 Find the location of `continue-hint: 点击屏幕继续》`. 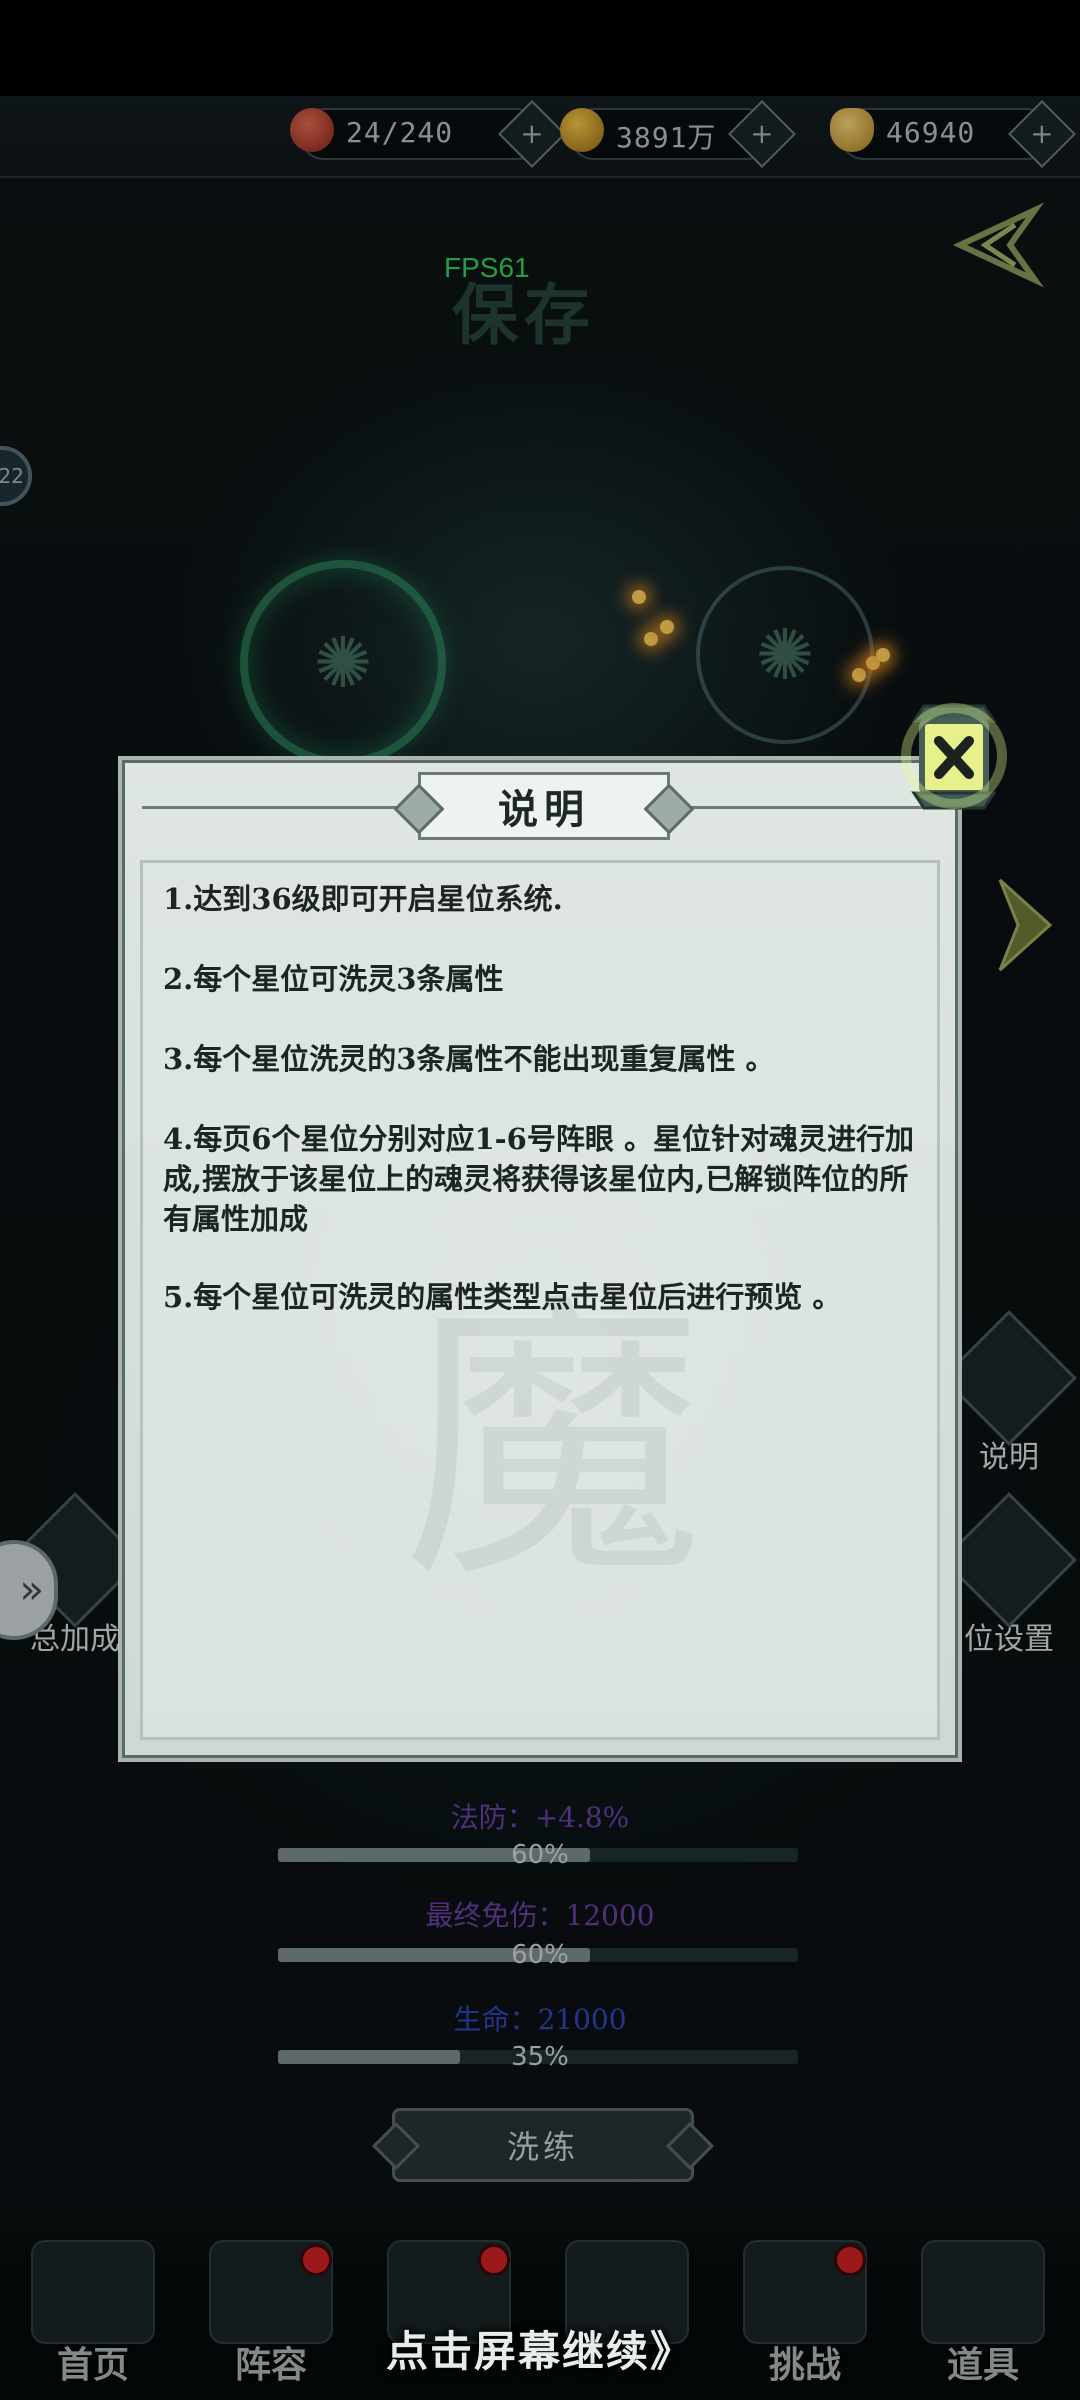

continue-hint: 点击屏幕继续》 is located at coordinates (540, 2348).